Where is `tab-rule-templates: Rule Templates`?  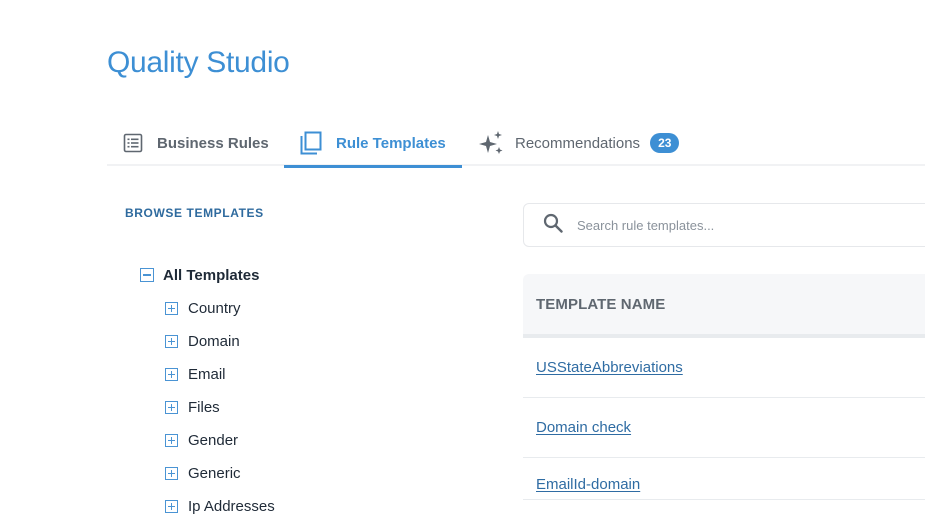
tab-rule-templates: Rule Templates is located at coordinates (373, 144).